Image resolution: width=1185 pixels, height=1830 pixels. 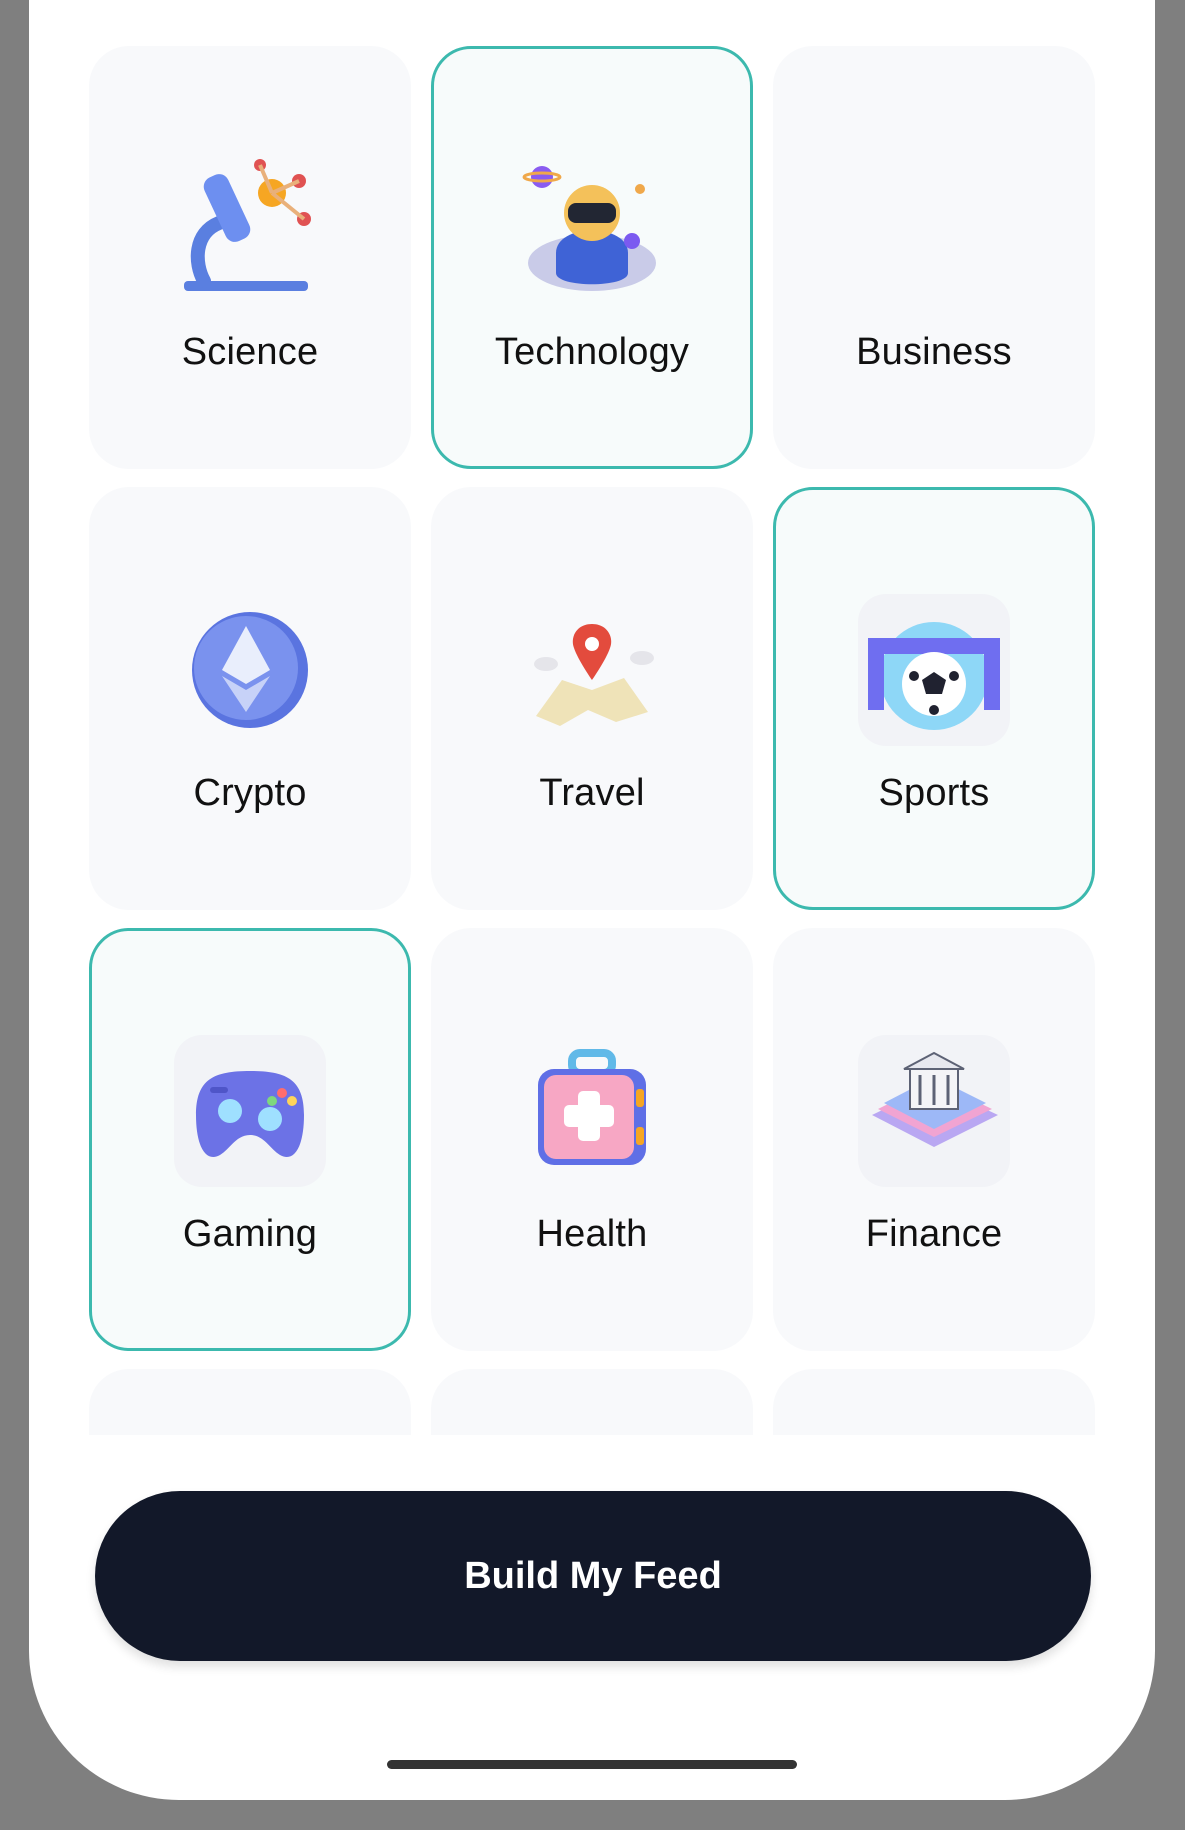 I want to click on category-card-health: Health, so click(x=592, y=1139).